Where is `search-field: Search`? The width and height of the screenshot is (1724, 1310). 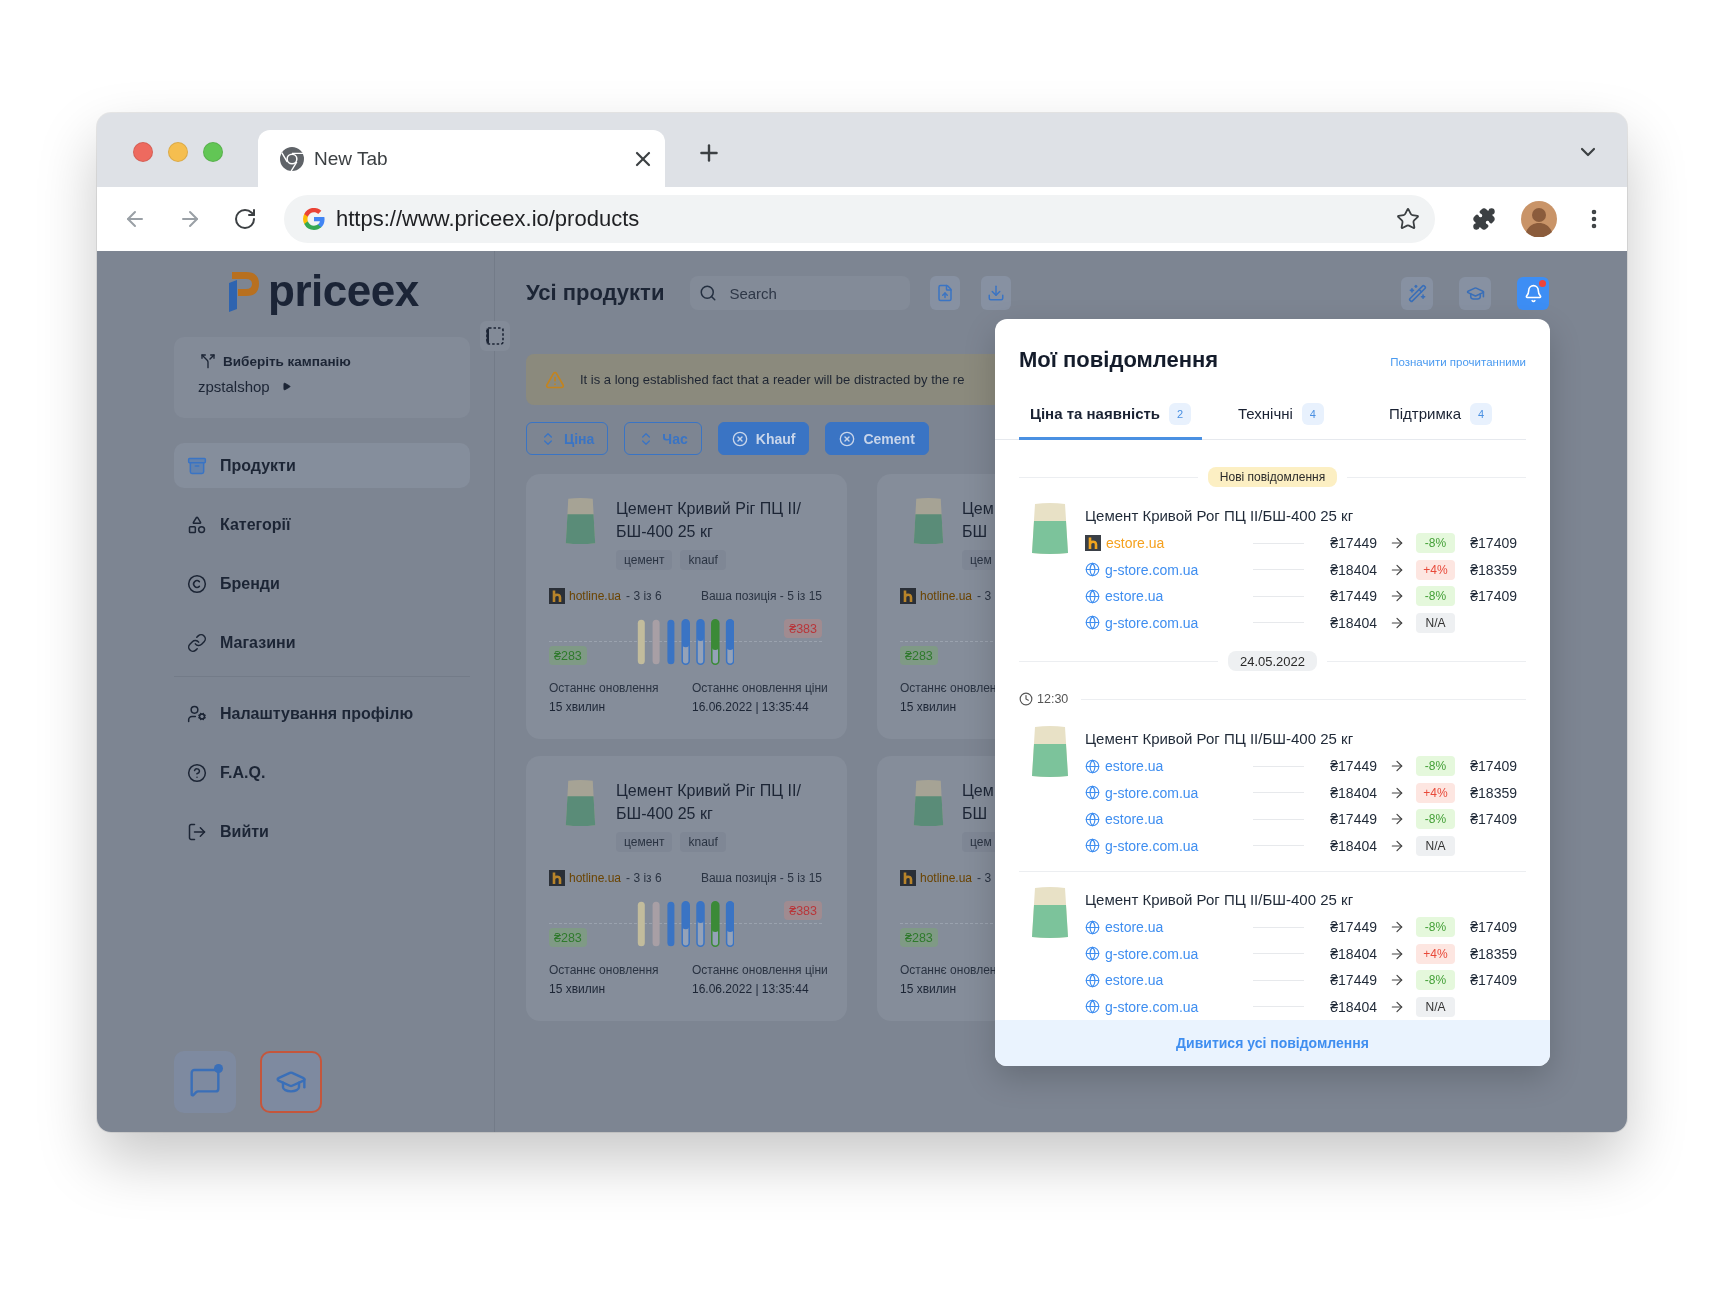
search-field: Search is located at coordinates (800, 293).